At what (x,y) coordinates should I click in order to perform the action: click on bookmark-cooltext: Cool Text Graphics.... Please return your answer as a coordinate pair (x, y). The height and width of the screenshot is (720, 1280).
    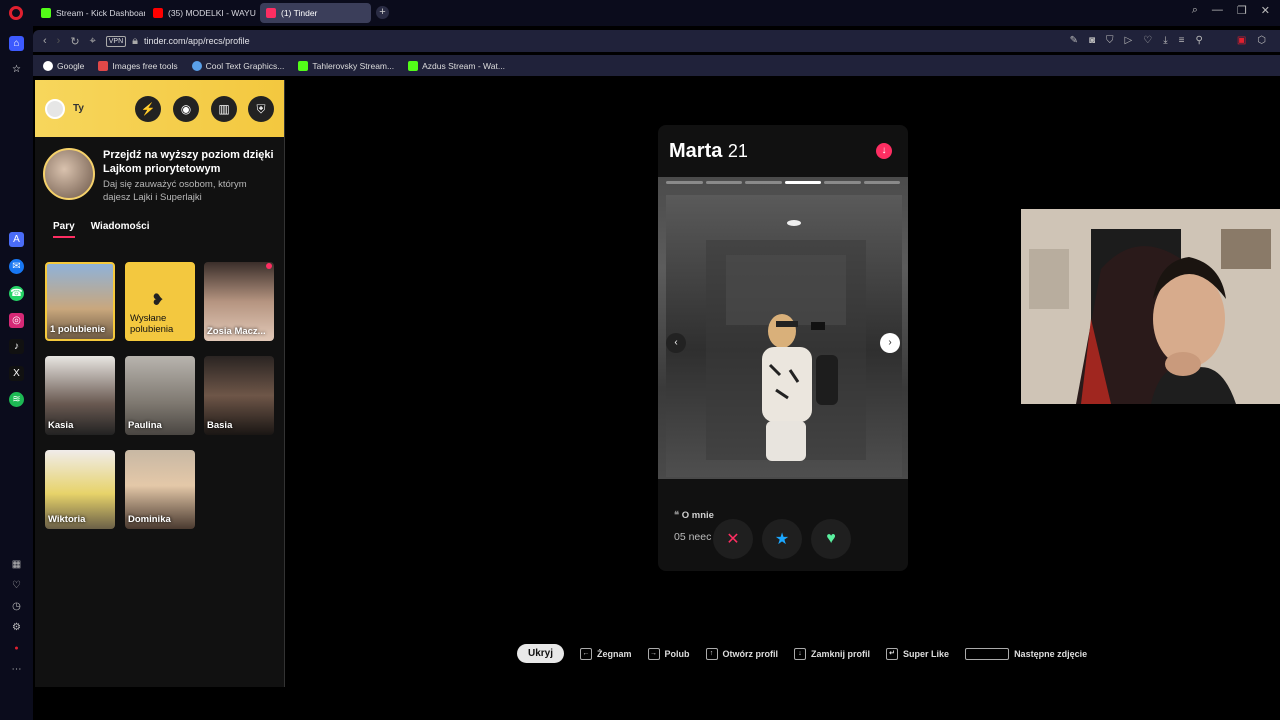
    Looking at the image, I should click on (237, 65).